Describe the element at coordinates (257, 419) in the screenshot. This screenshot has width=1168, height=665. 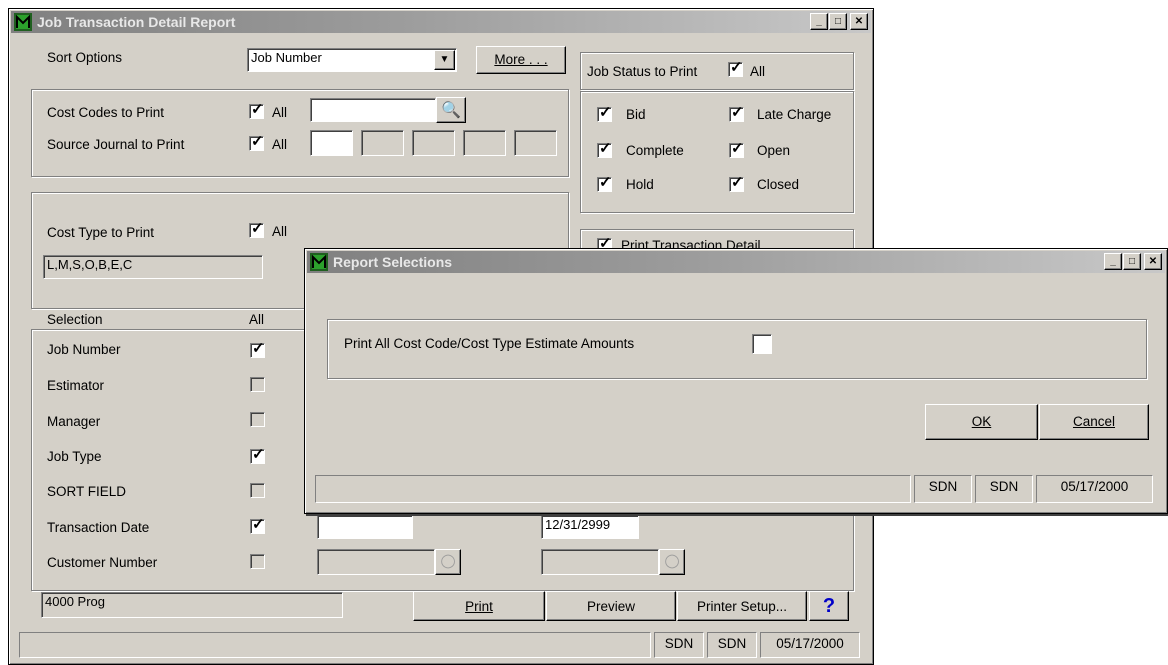
I see `manager-all-checkbox` at that location.